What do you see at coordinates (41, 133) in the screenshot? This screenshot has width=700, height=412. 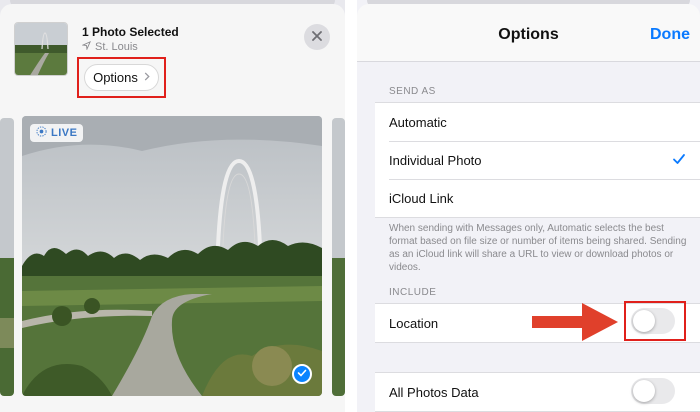 I see `live-photo-icon` at bounding box center [41, 133].